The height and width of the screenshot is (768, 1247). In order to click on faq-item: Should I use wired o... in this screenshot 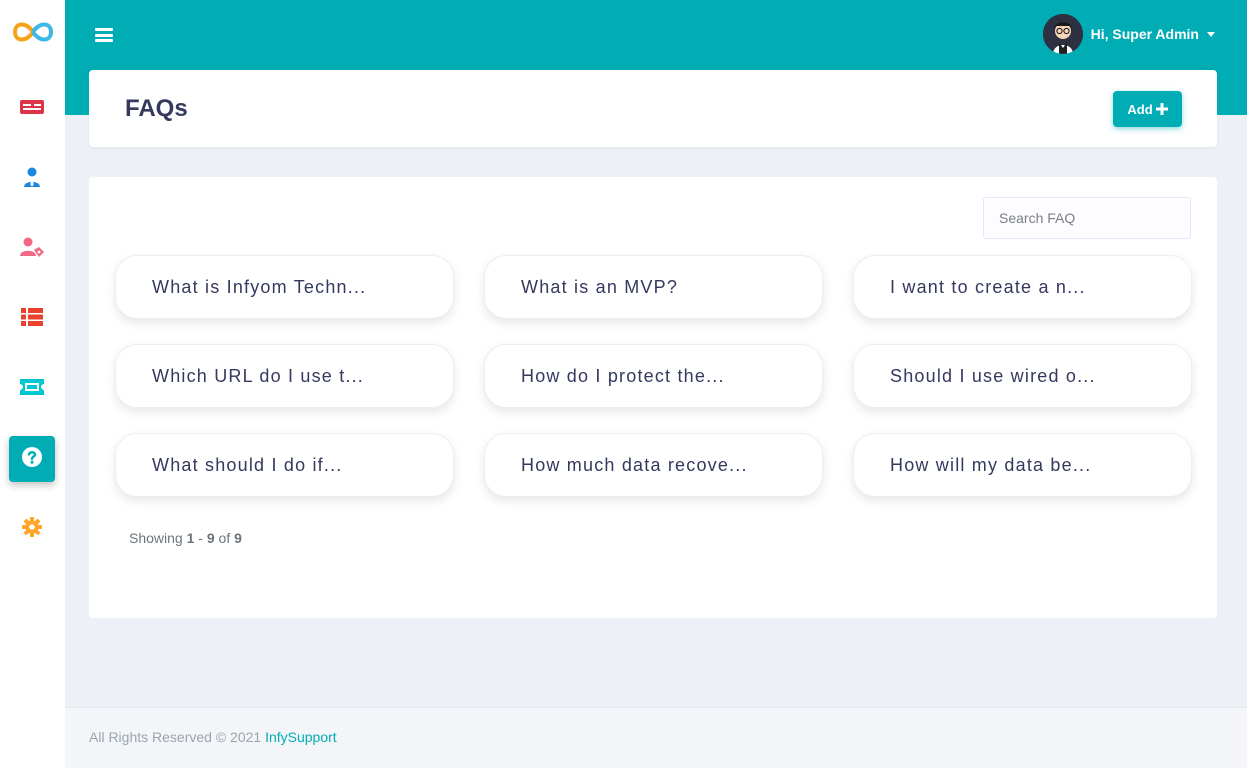, I will do `click(1022, 376)`.